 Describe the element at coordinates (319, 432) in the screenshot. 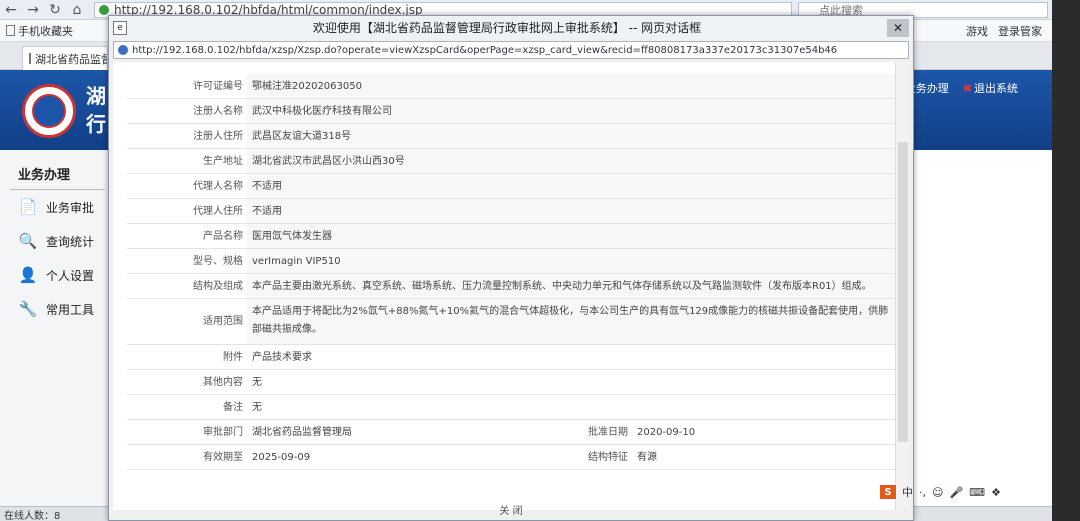

I see `approval-dept: 审批部门 湖北省药品监督管理局` at that location.